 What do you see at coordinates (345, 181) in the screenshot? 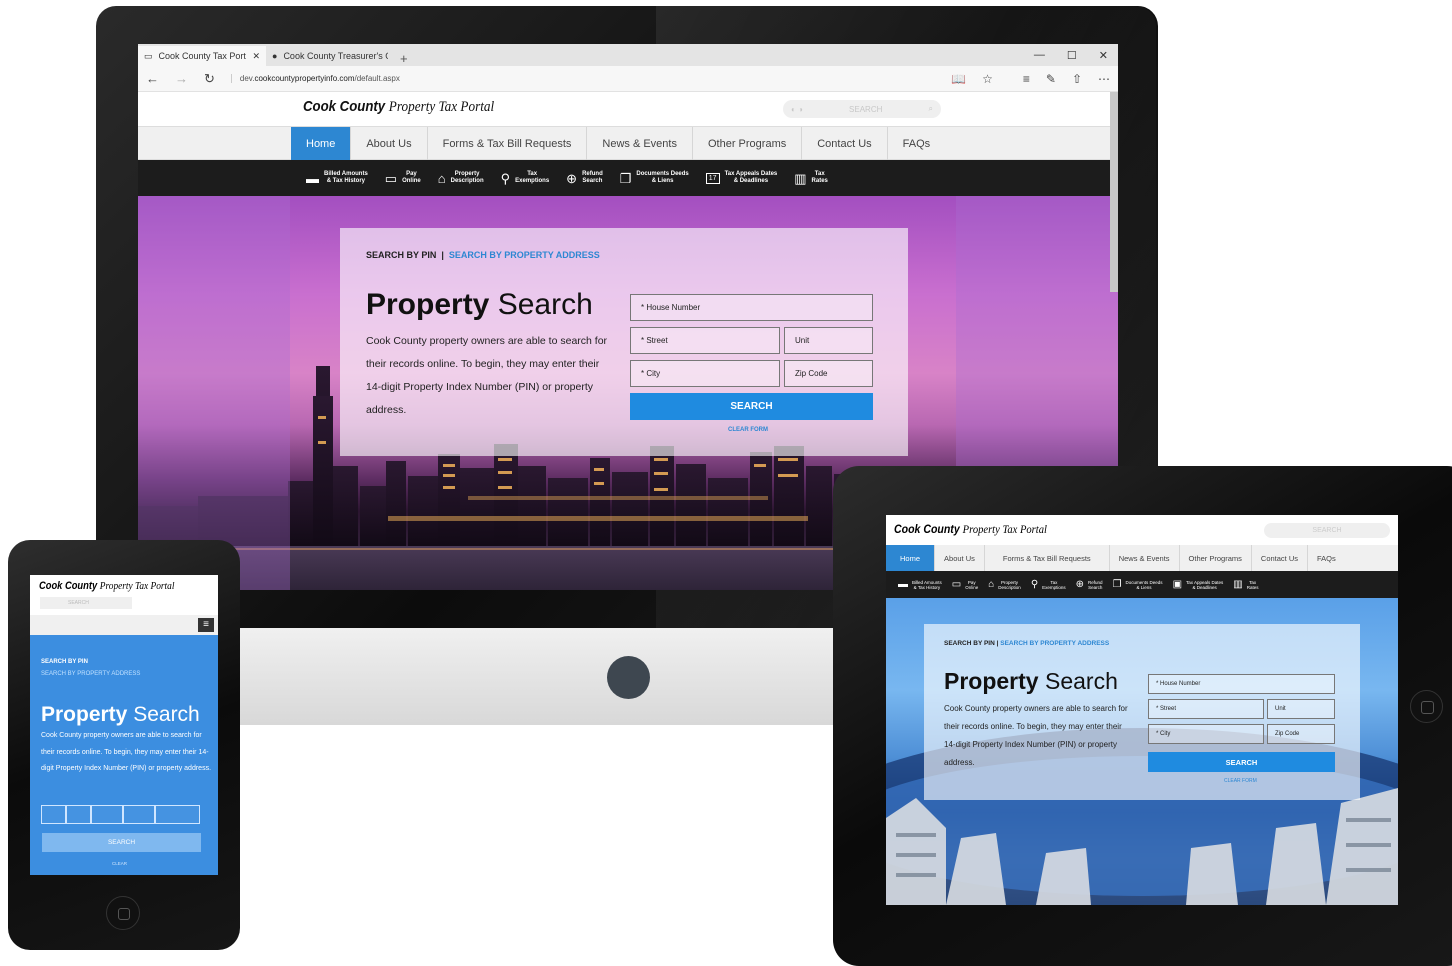
I see `ql-line2: & Tax History` at bounding box center [345, 181].